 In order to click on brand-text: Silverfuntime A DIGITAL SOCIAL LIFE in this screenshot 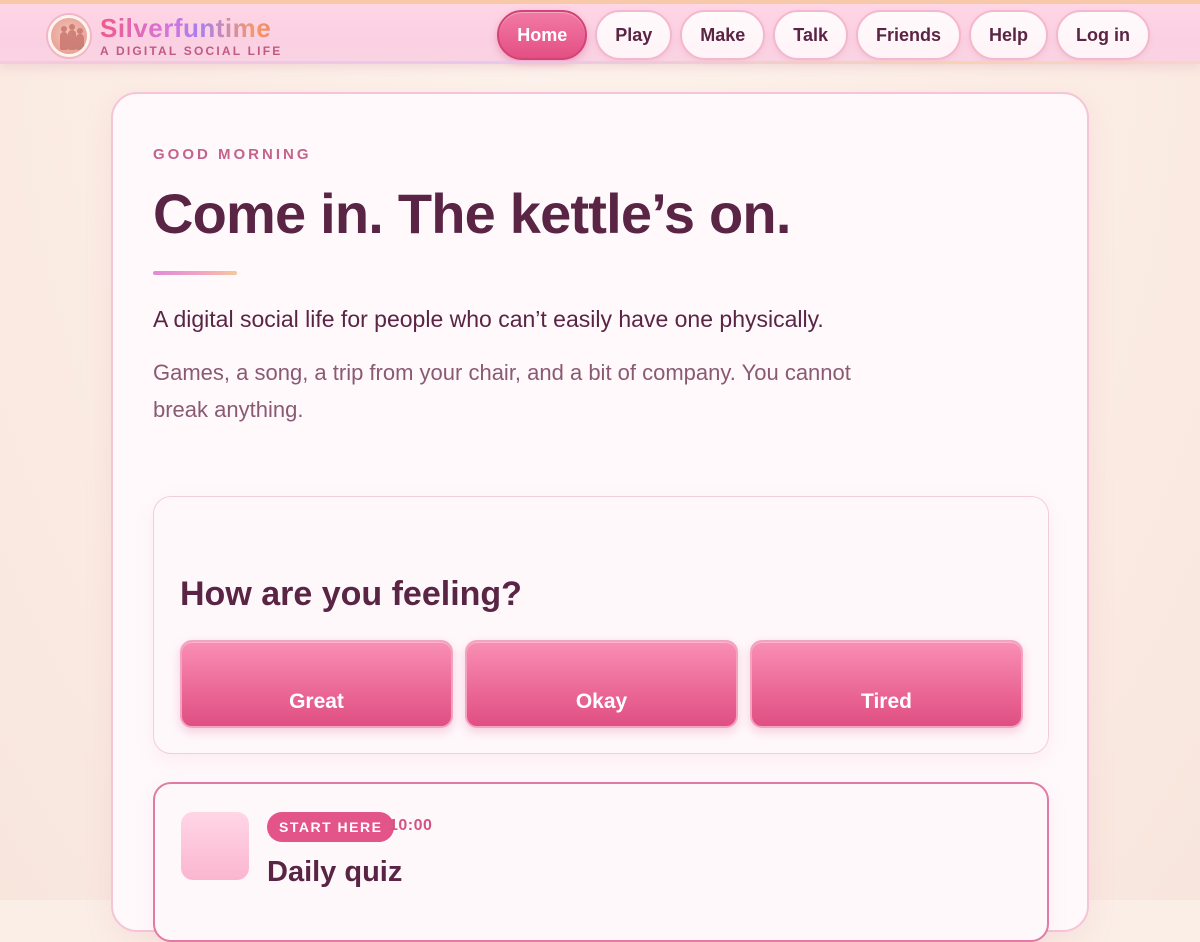, I will do `click(191, 36)`.